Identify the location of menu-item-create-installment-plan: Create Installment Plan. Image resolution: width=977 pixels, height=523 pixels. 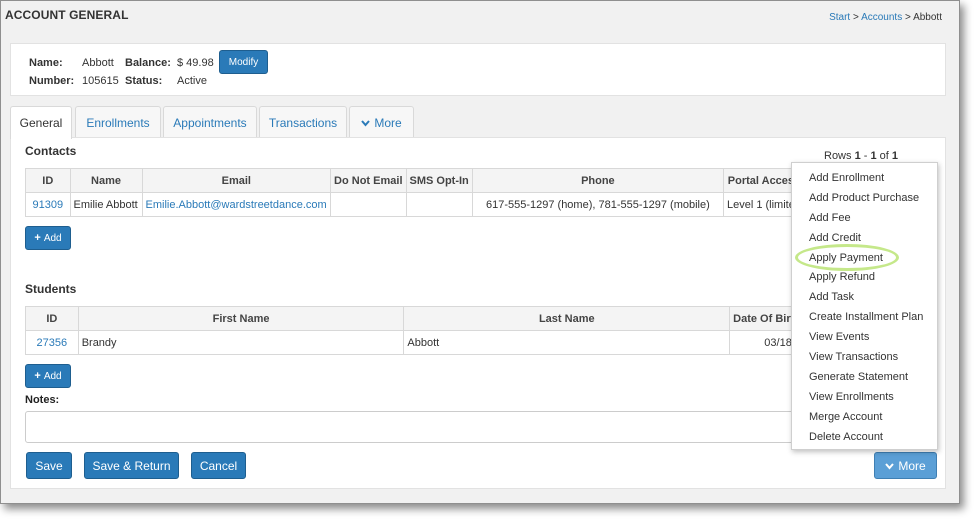
(864, 317).